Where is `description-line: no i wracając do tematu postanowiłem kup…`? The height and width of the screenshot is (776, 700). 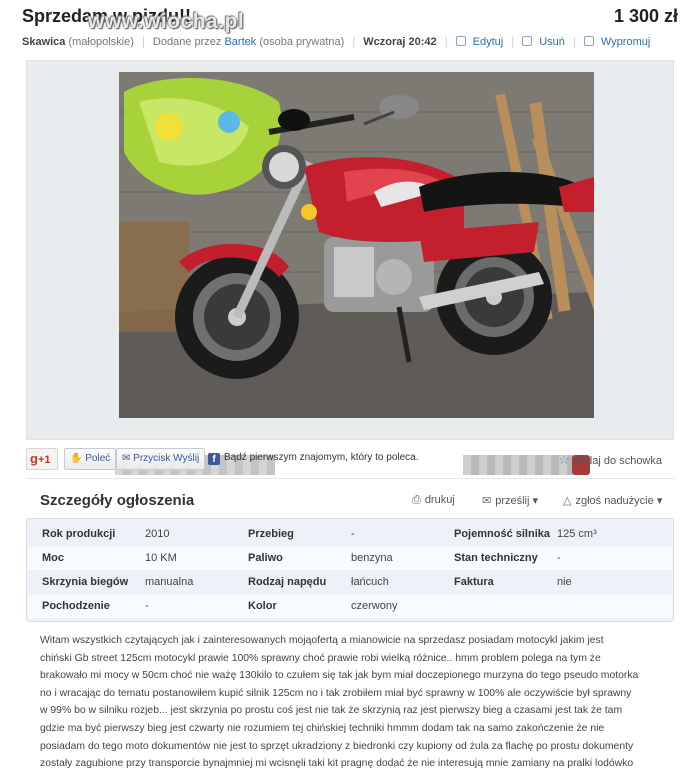
description-line: no i wracając do tematu postanowiłem kup… is located at coordinates (336, 693).